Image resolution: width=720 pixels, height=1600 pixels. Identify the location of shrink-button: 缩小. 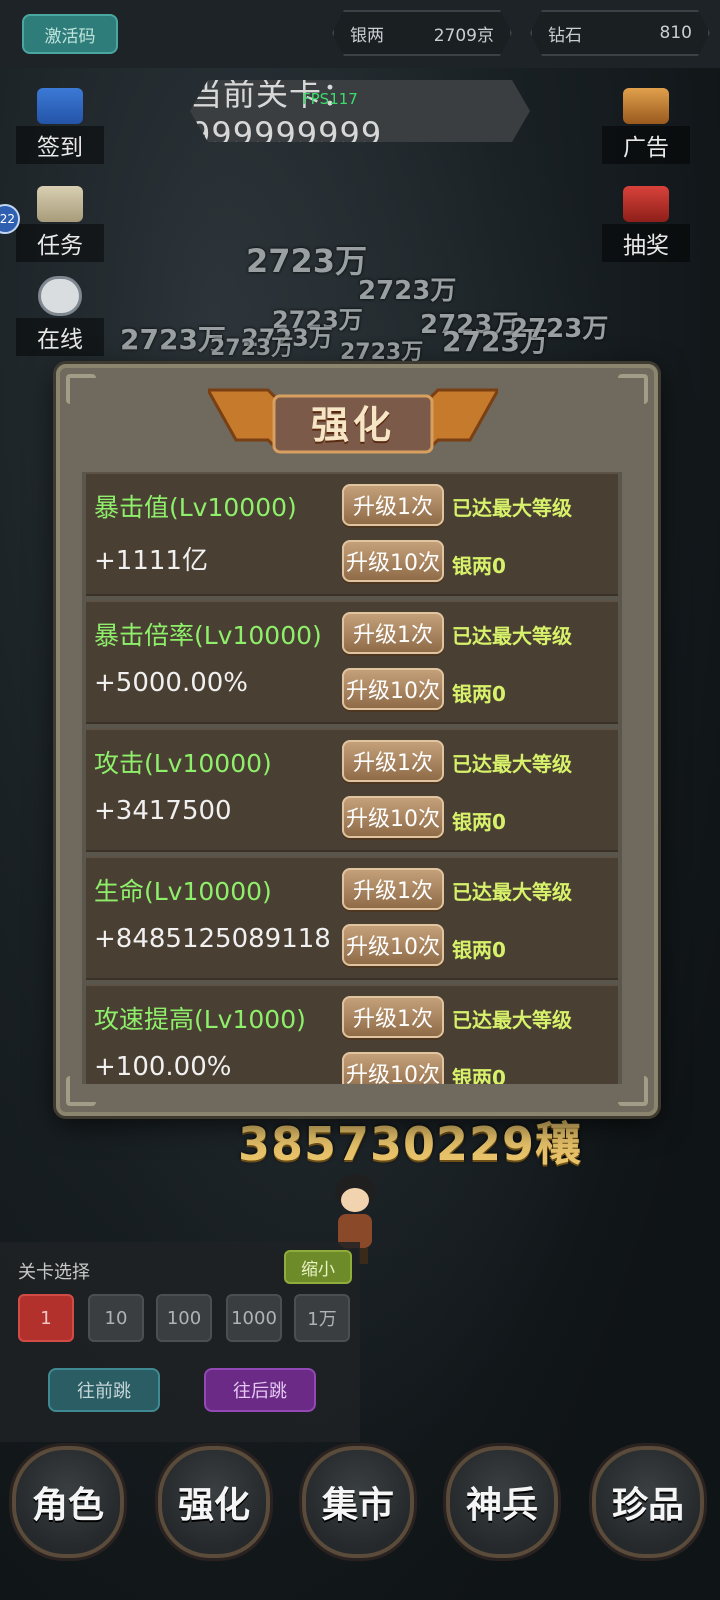
(318, 1267).